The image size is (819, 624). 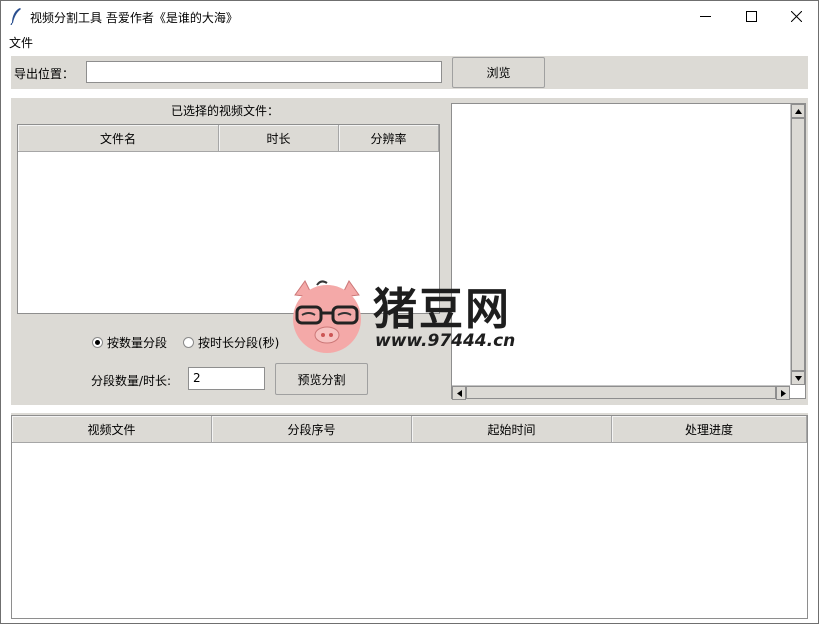 I want to click on arrow-up-icon, so click(x=798, y=111).